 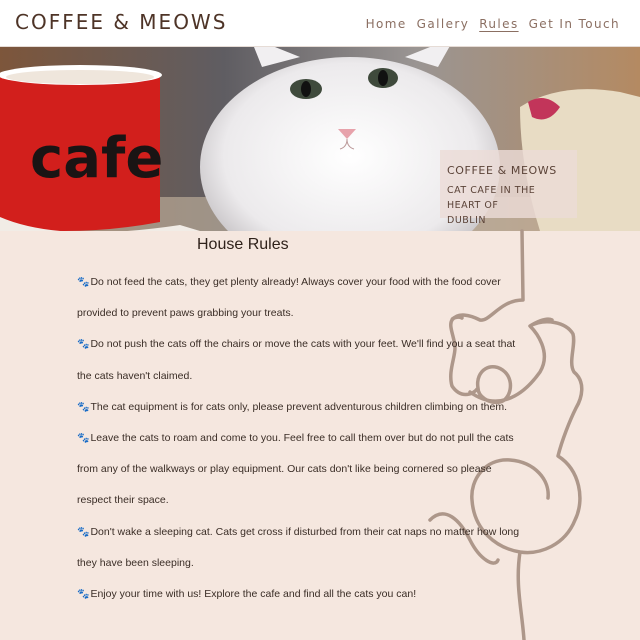 What do you see at coordinates (121, 22) in the screenshot?
I see `brand-logo: COFFEE & MEOWS` at bounding box center [121, 22].